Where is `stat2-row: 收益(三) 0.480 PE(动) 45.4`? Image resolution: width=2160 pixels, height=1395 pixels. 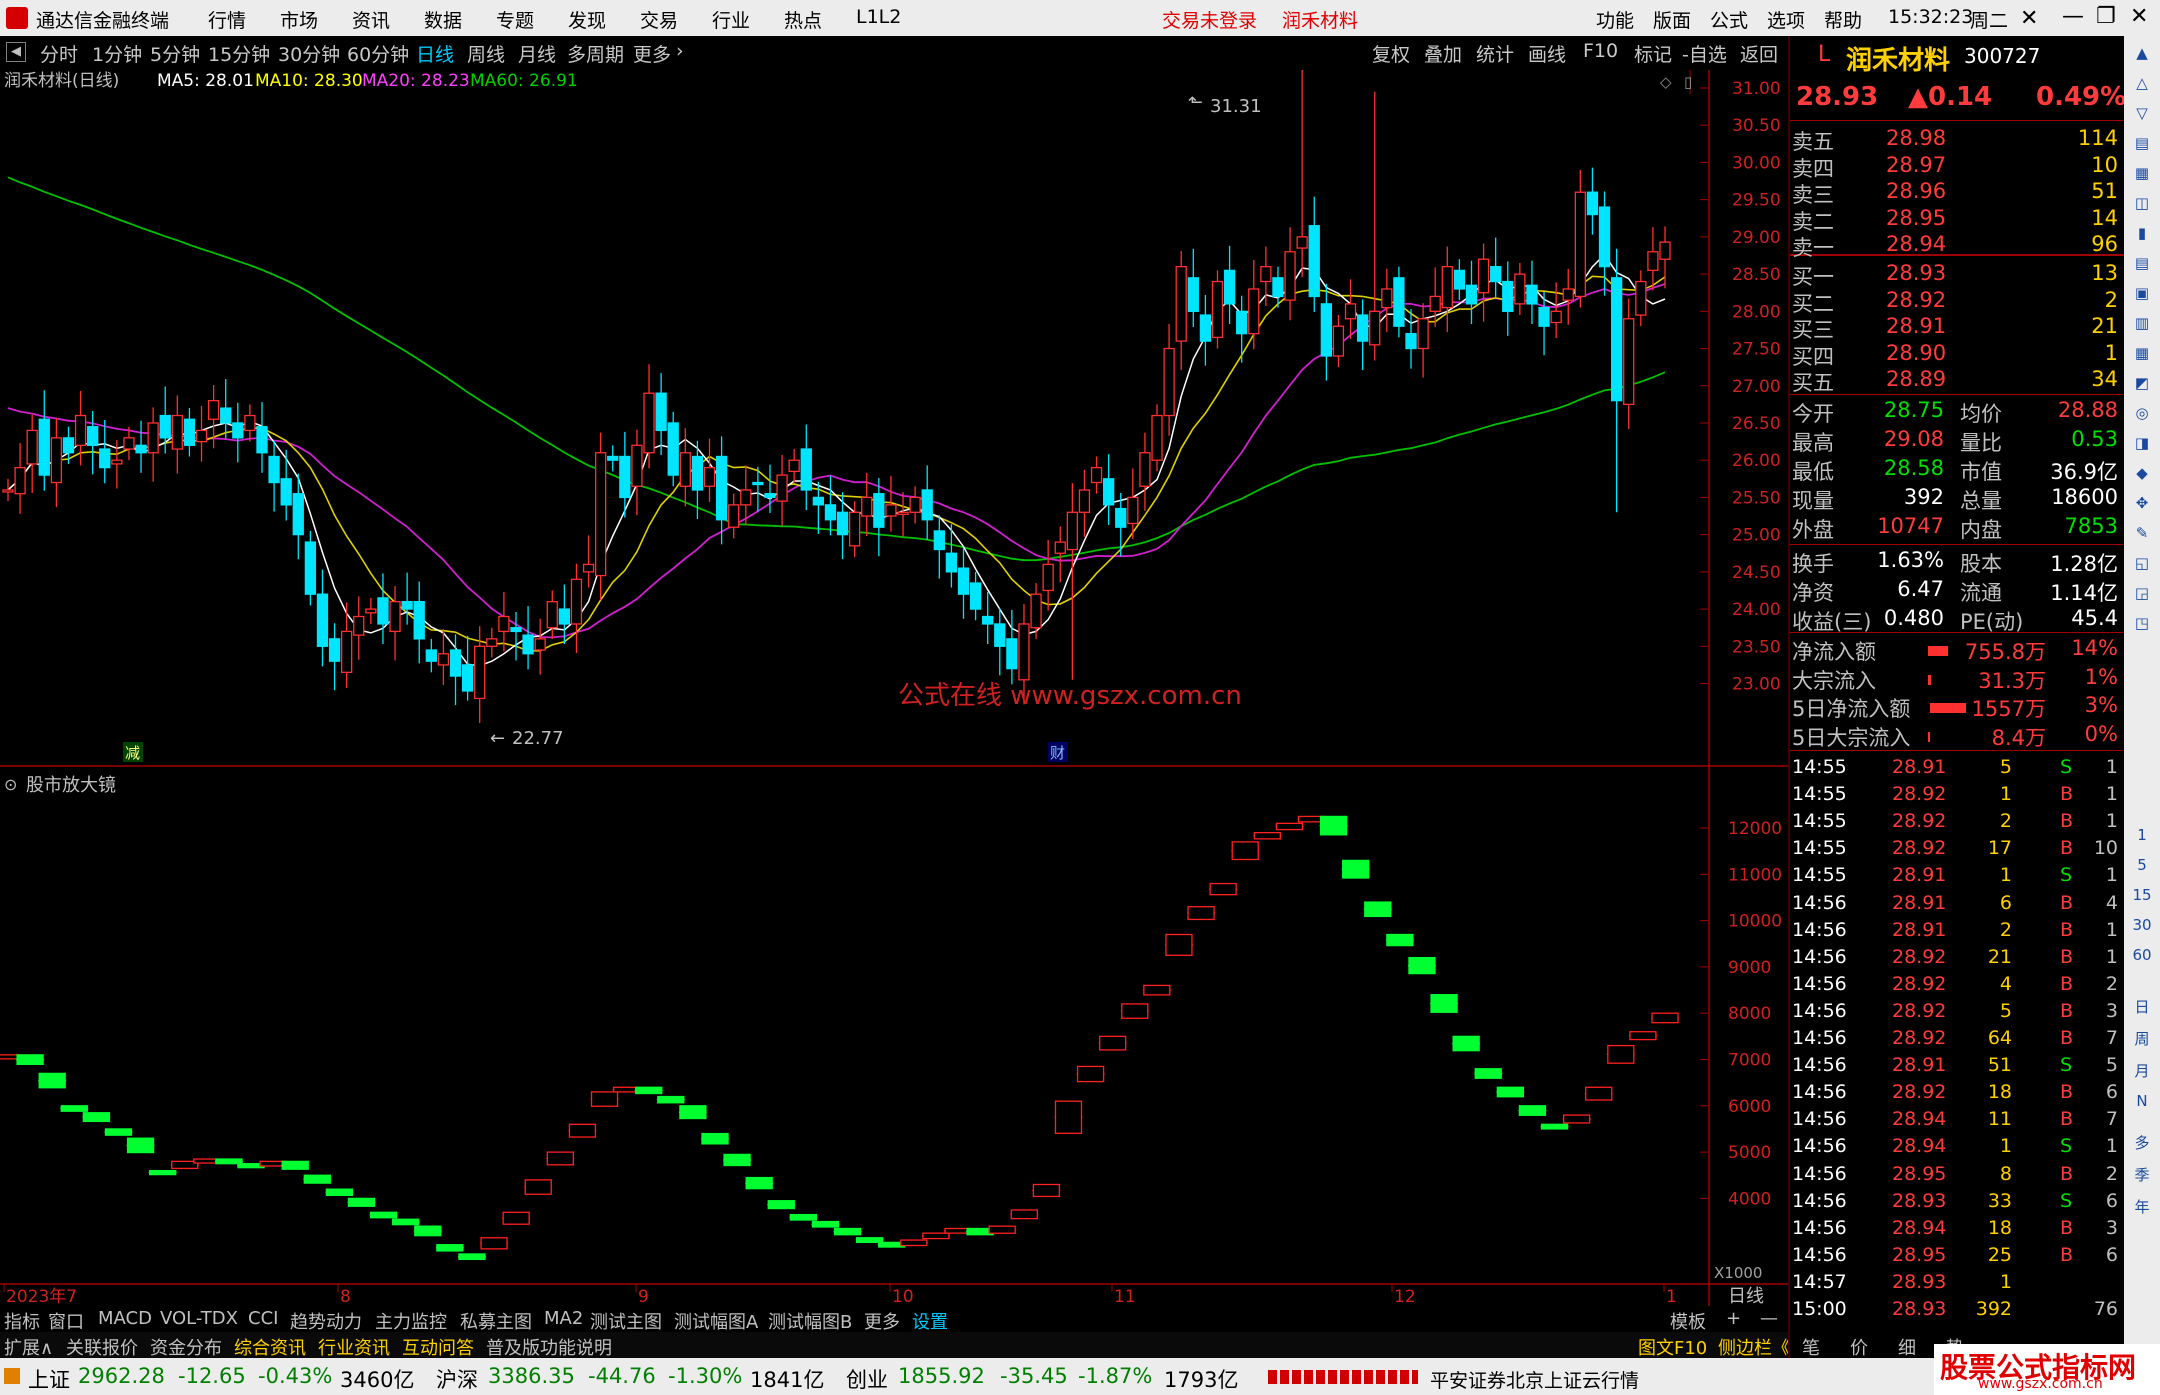
stat2-row: 收益(三) 0.480 PE(动) 45.4 is located at coordinates (1957, 620).